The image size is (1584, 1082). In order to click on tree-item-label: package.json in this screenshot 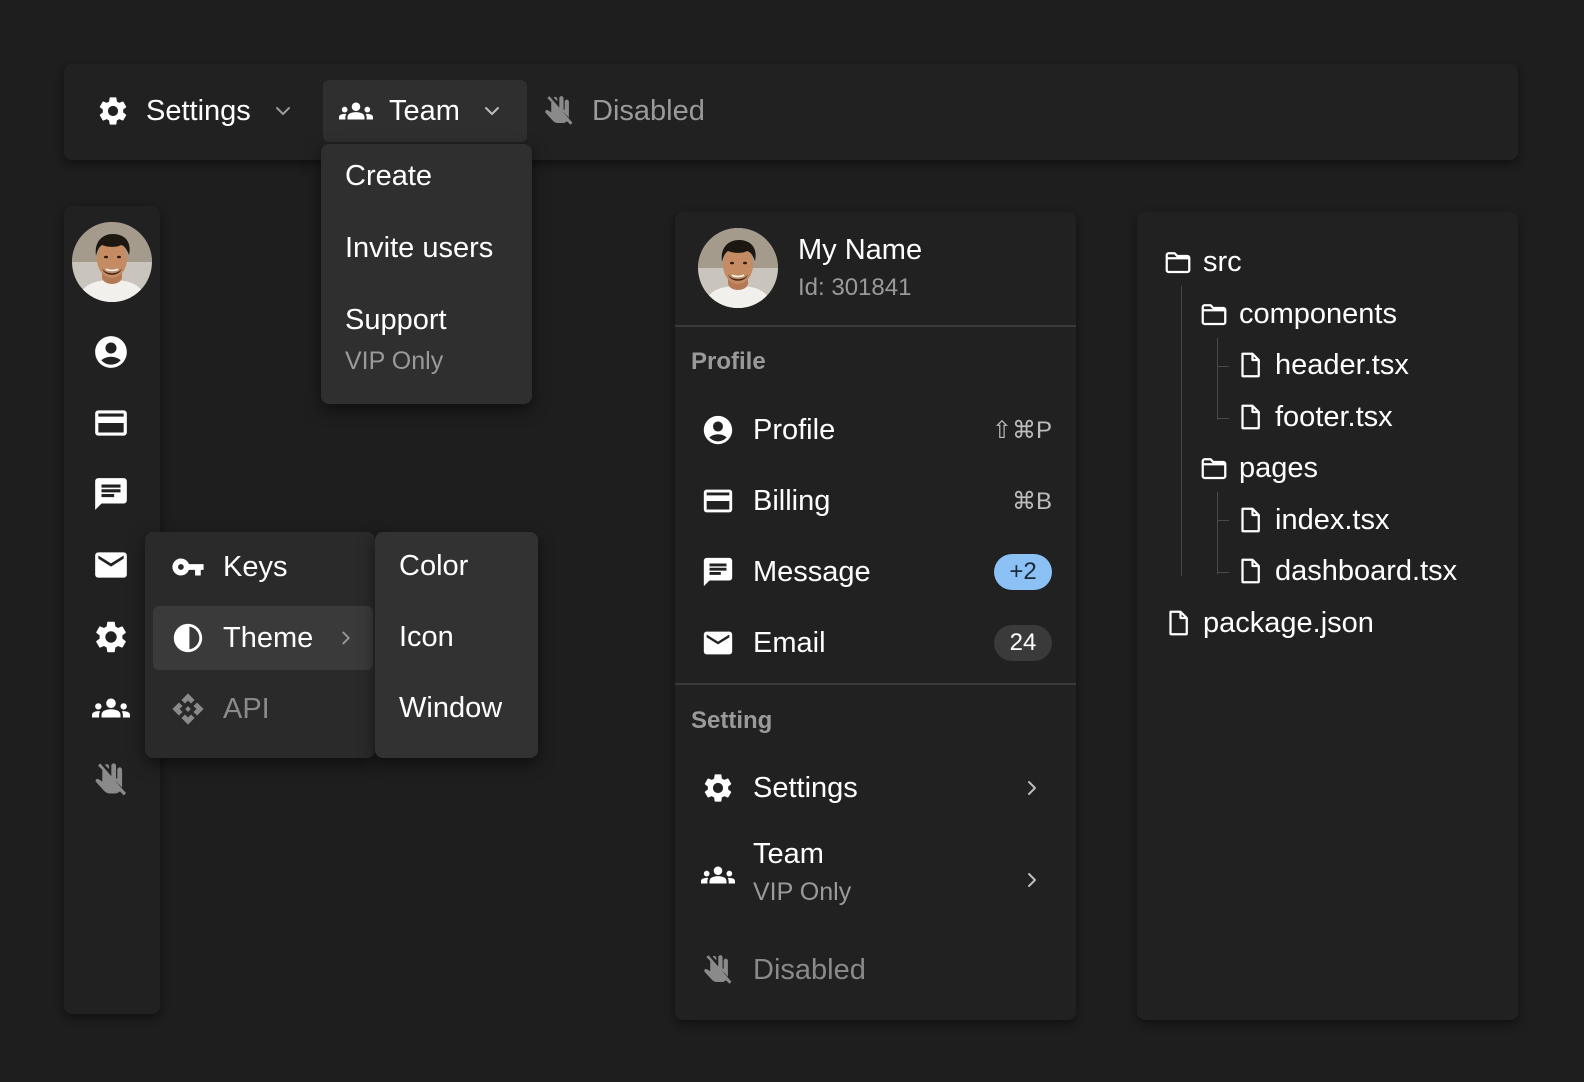, I will do `click(1288, 622)`.